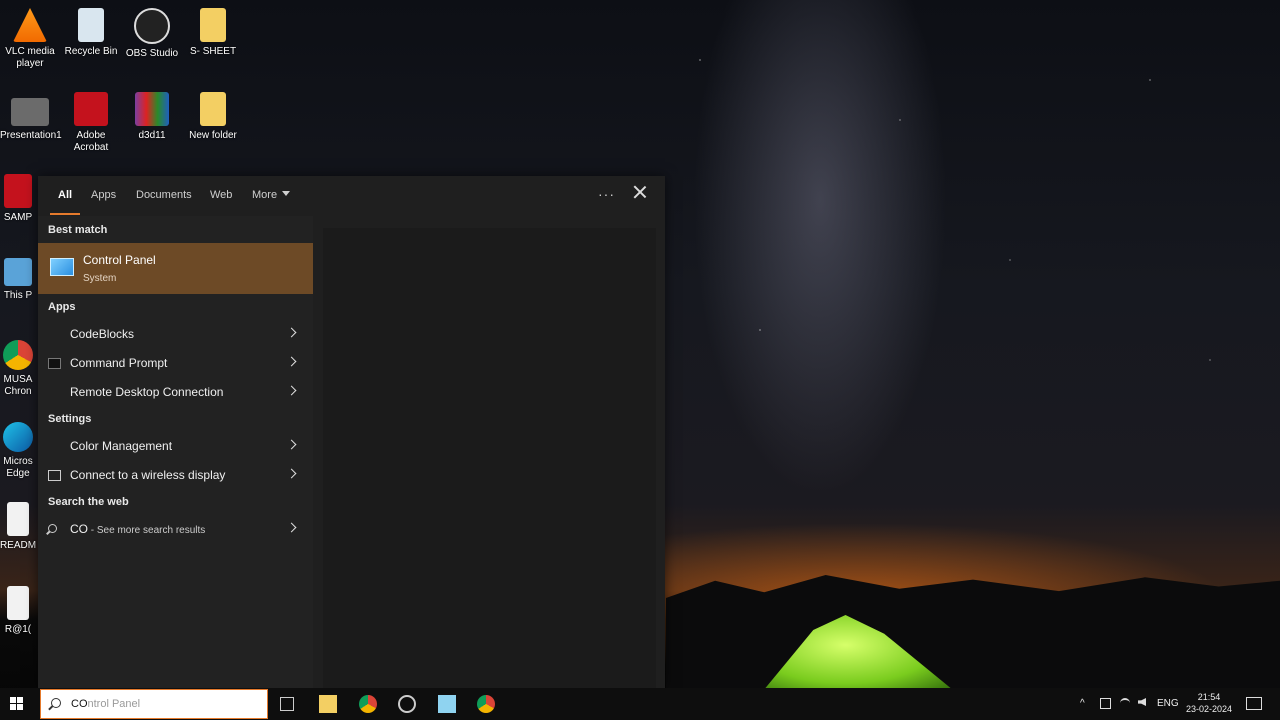 This screenshot has height=720, width=1280. Describe the element at coordinates (100, 278) in the screenshot. I see `best-match-subtitle: System` at that location.